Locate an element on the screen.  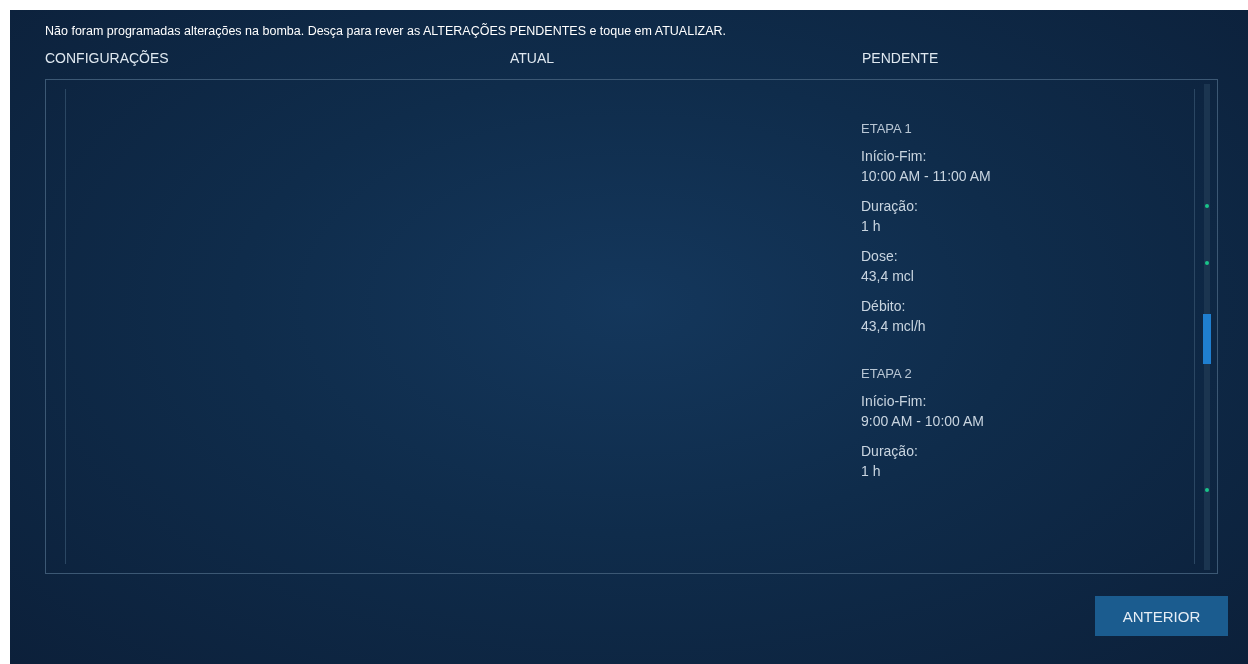
field-value: 9:00 AM - 10:00 AM is located at coordinates (923, 421).